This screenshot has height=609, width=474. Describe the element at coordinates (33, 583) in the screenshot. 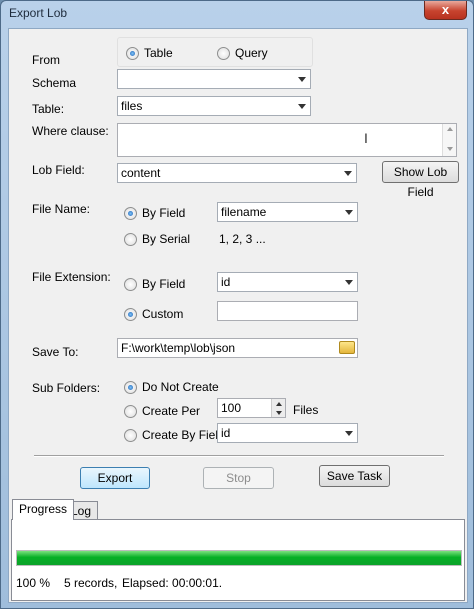

I see `progress-percent: 100 %` at that location.